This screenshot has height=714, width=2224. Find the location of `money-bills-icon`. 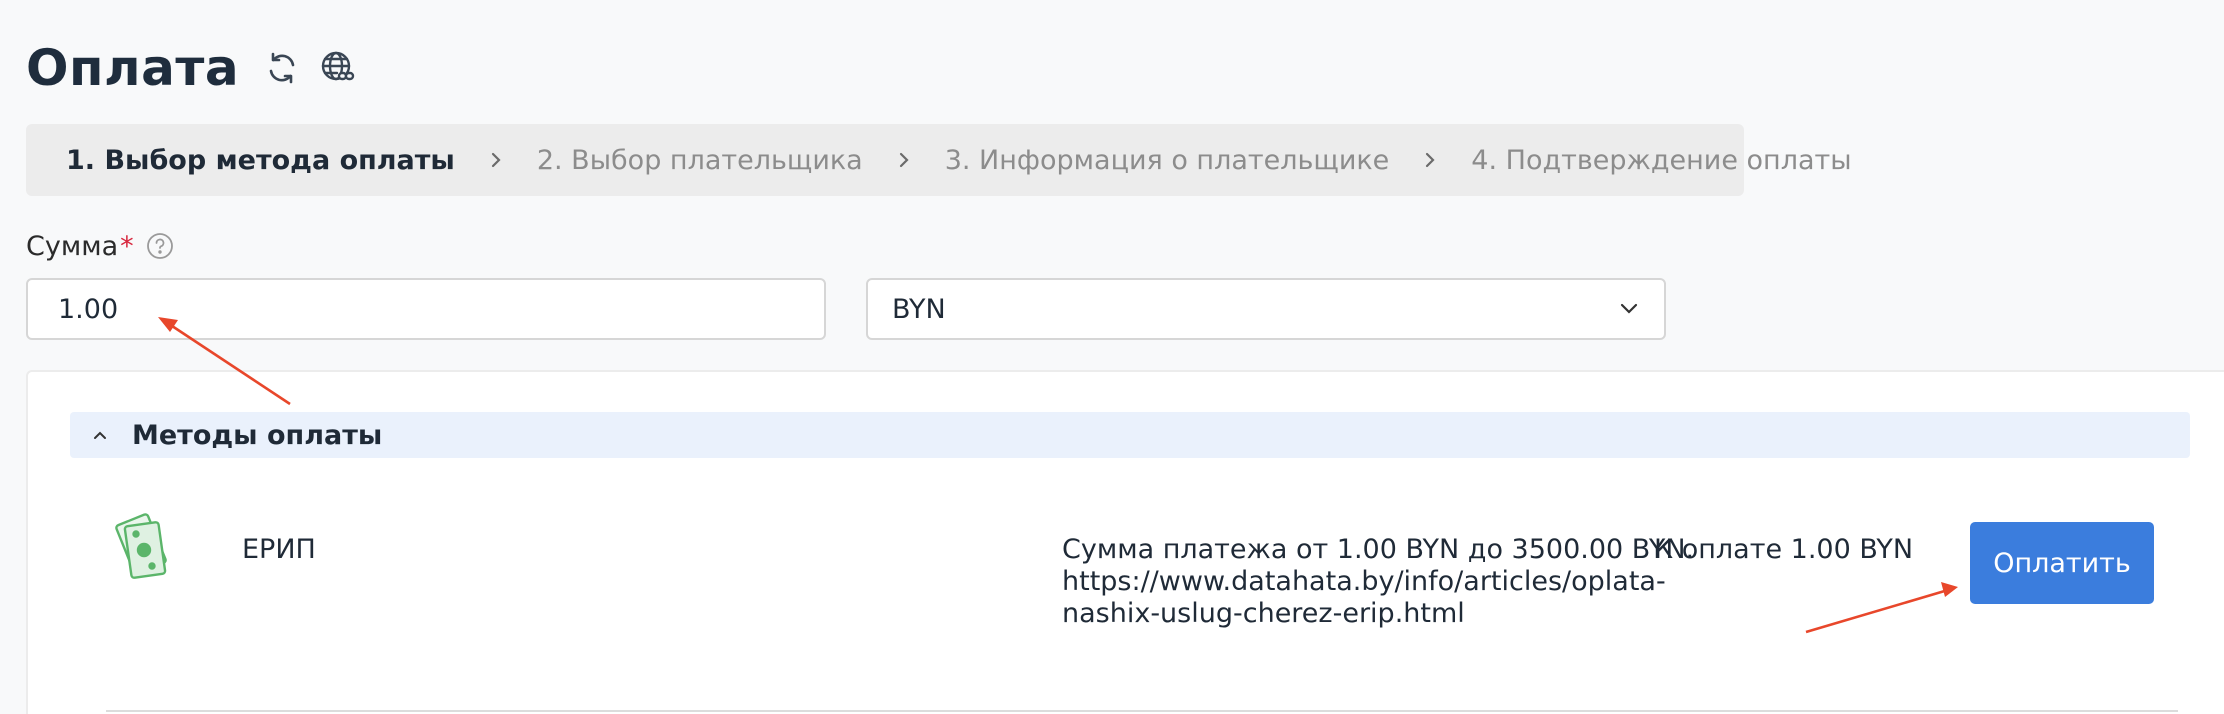

money-bills-icon is located at coordinates (144, 548).